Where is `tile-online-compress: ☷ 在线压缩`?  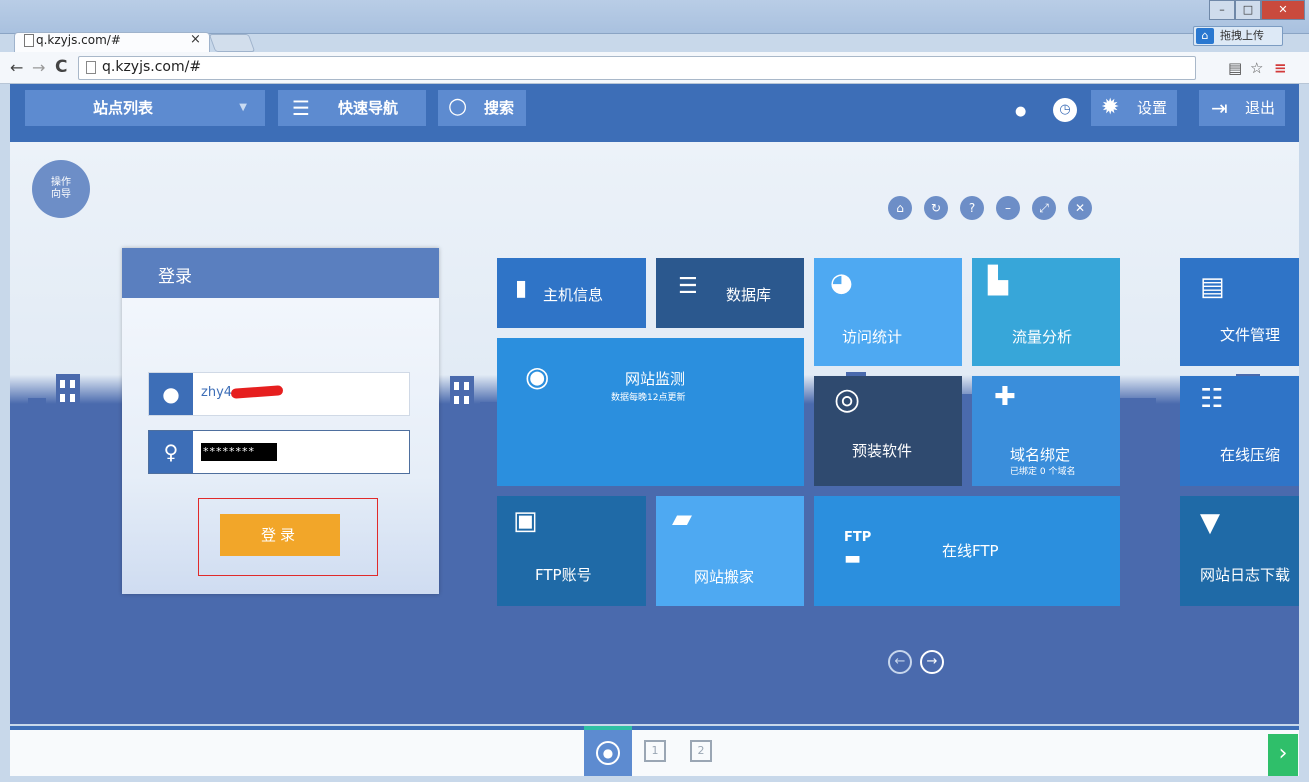 tile-online-compress: ☷ 在线压缩 is located at coordinates (1239, 431).